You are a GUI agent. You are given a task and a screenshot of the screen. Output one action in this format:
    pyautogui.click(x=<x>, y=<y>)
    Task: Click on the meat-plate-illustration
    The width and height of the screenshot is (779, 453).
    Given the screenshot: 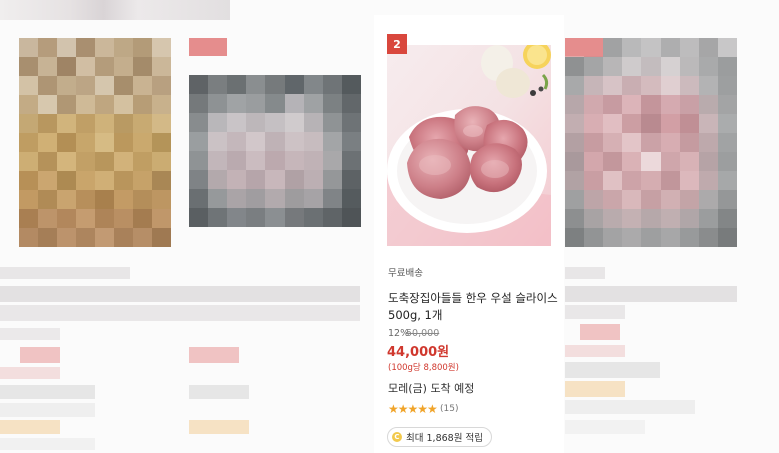 What is the action you would take?
    pyautogui.click(x=469, y=145)
    